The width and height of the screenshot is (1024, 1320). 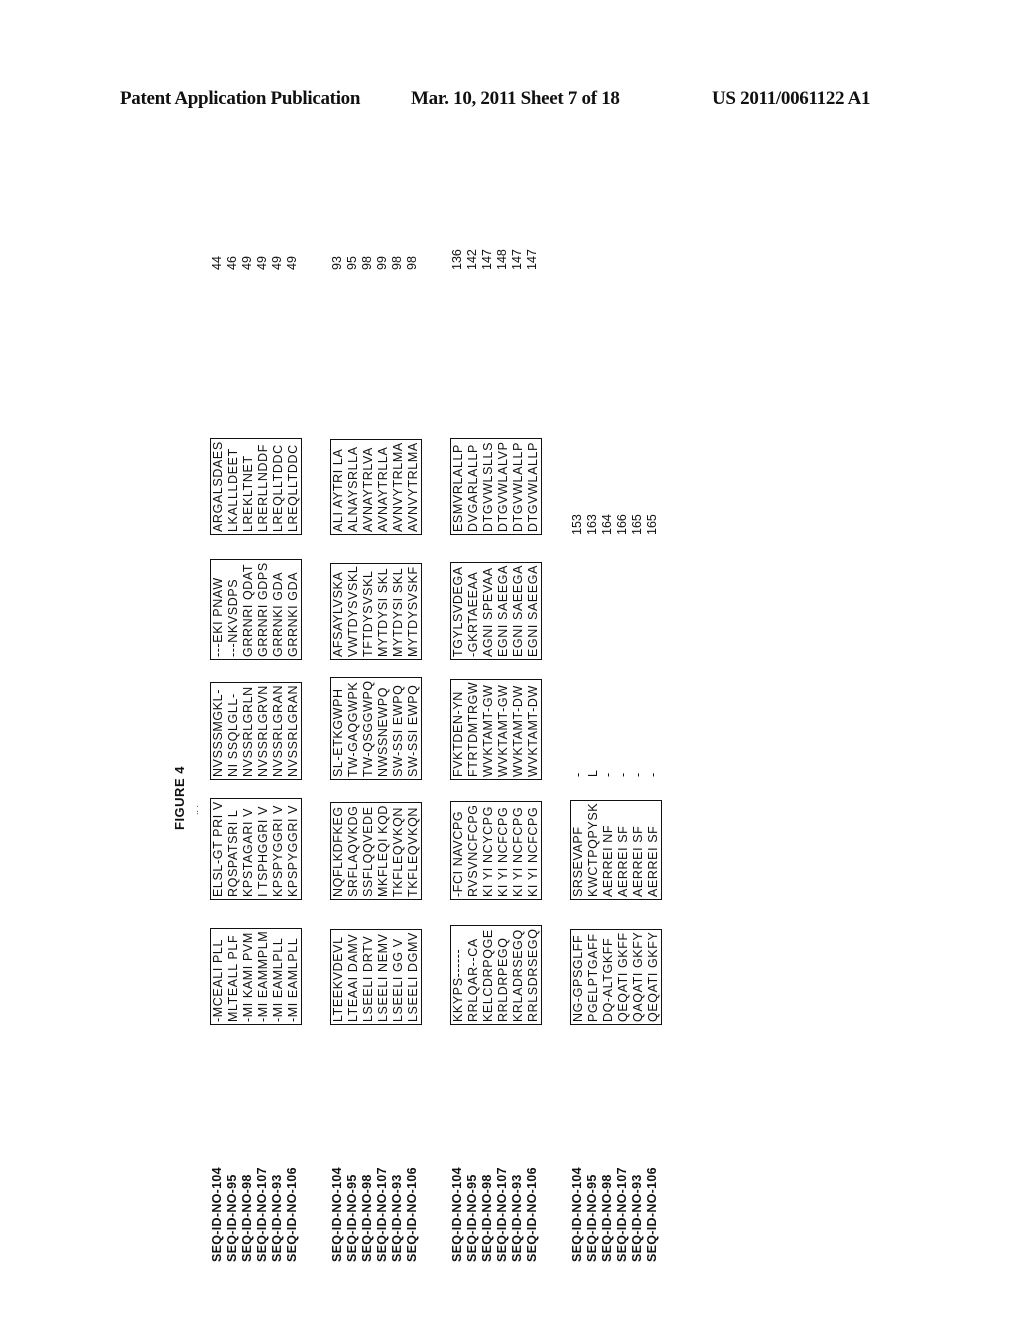 I want to click on residue-row: -GKRTAEEAA, so click(x=473, y=614).